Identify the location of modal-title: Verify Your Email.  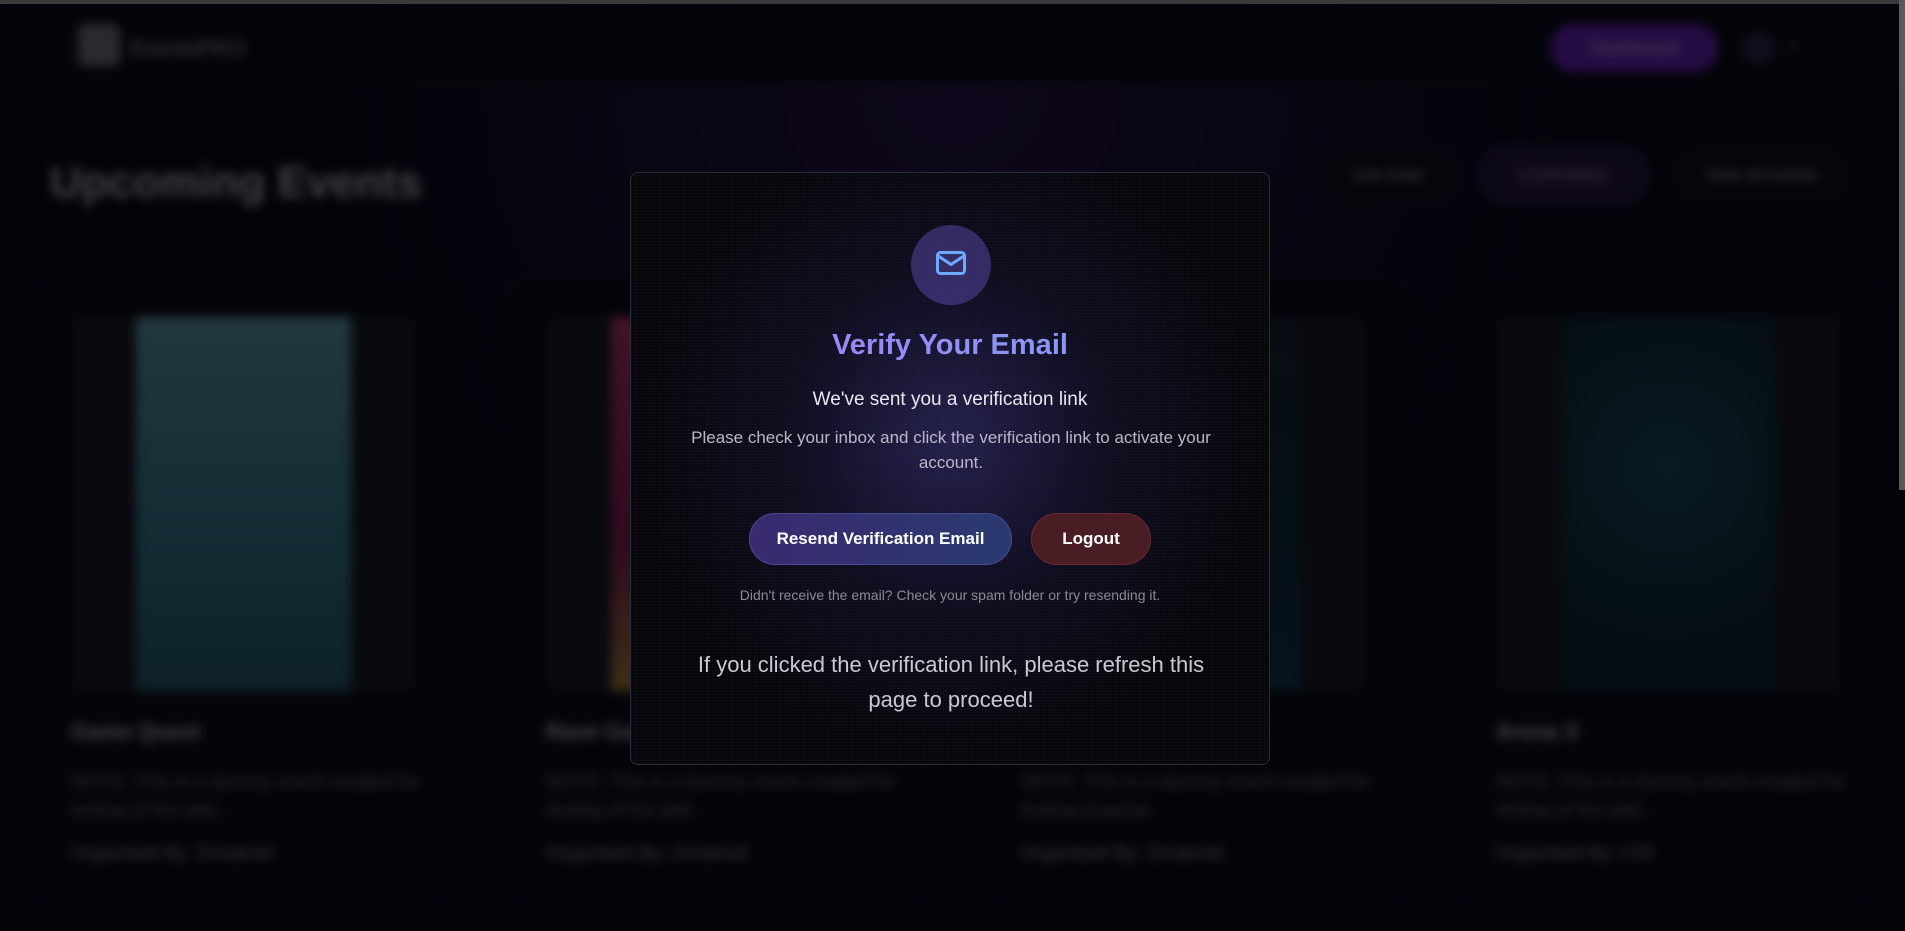
(950, 345).